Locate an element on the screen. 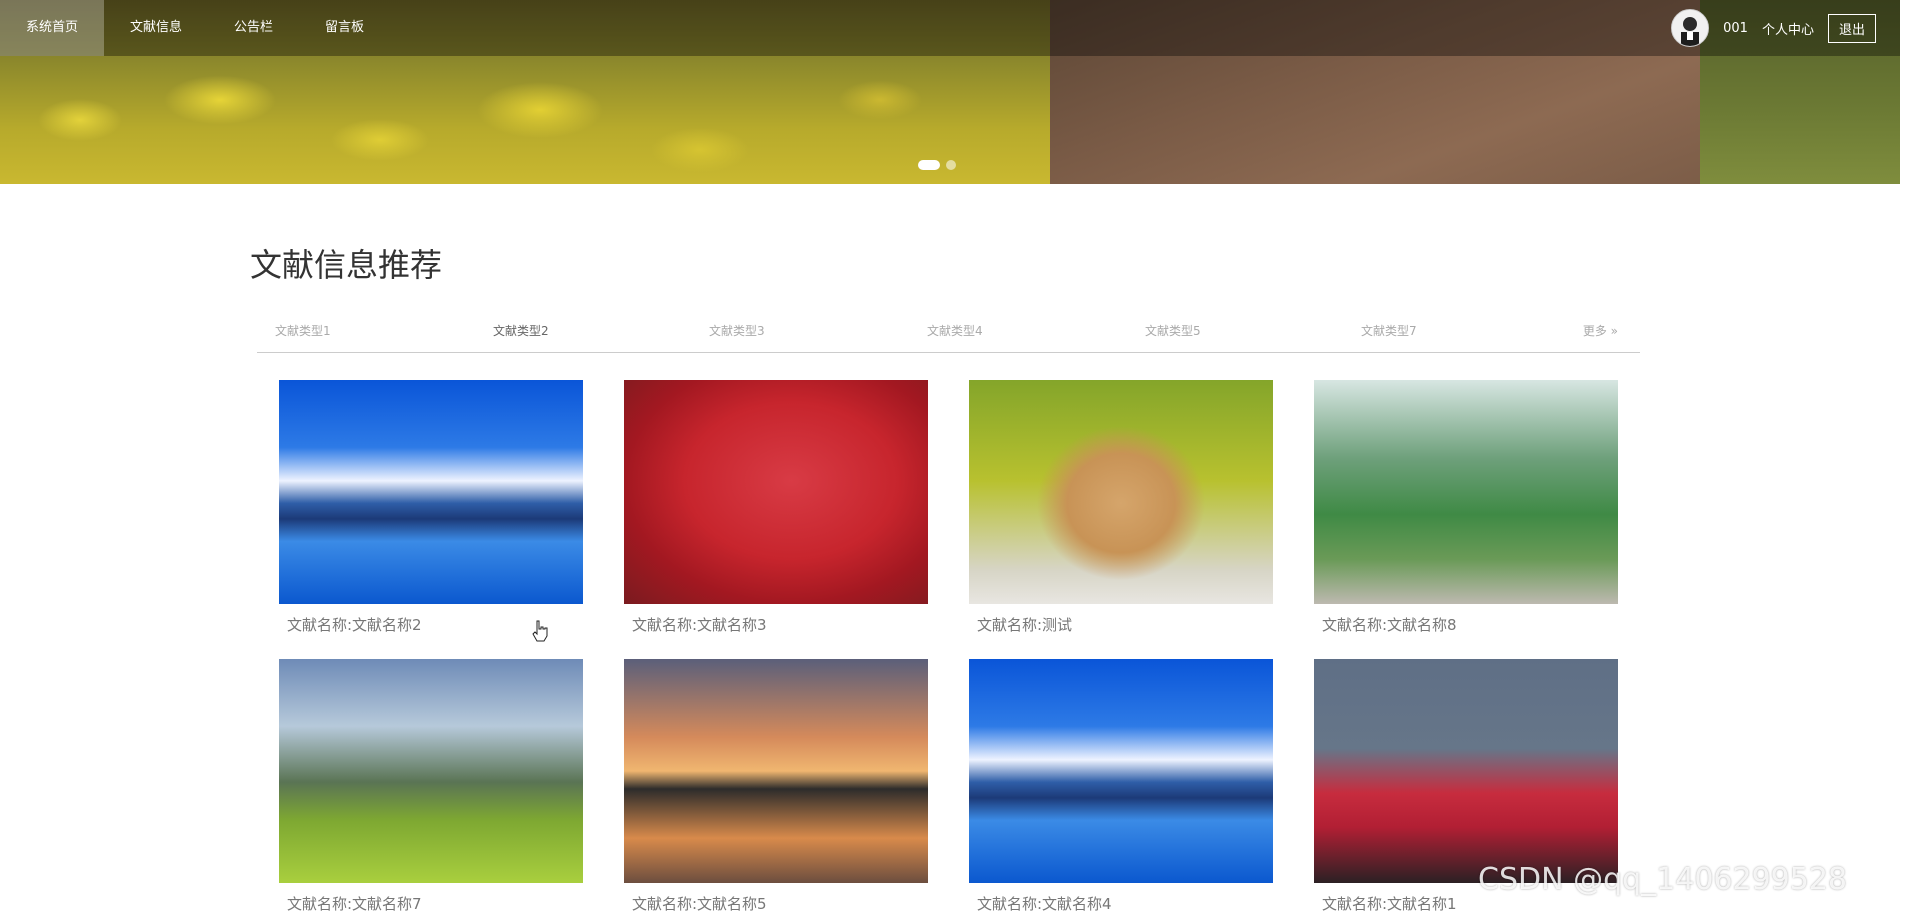  card-item: 文献名称:文献名称4 is located at coordinates (1121, 786).